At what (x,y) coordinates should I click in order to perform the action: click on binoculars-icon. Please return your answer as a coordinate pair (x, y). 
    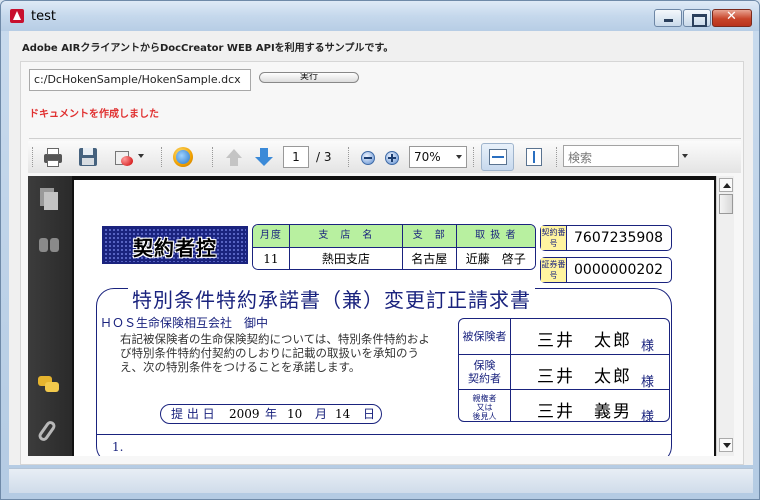
    Looking at the image, I should click on (49, 245).